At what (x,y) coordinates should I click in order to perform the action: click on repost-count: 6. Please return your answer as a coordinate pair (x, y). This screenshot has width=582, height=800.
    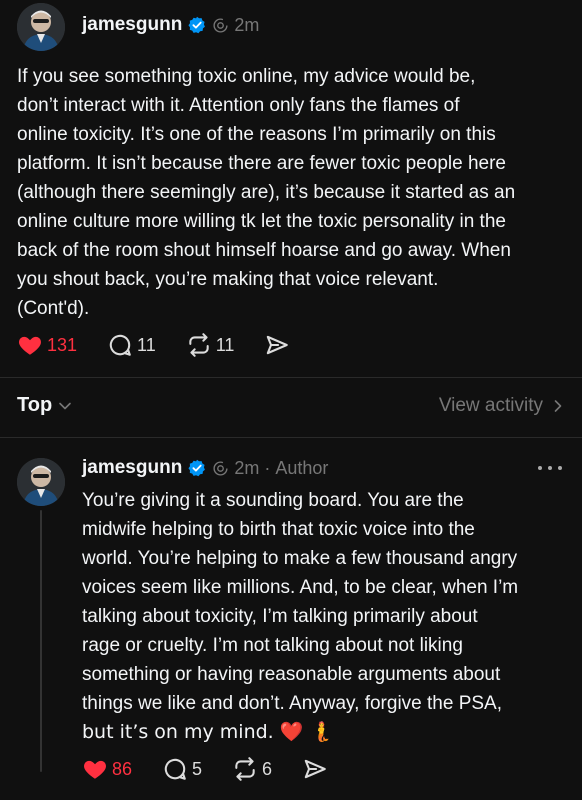
    Looking at the image, I should click on (267, 768).